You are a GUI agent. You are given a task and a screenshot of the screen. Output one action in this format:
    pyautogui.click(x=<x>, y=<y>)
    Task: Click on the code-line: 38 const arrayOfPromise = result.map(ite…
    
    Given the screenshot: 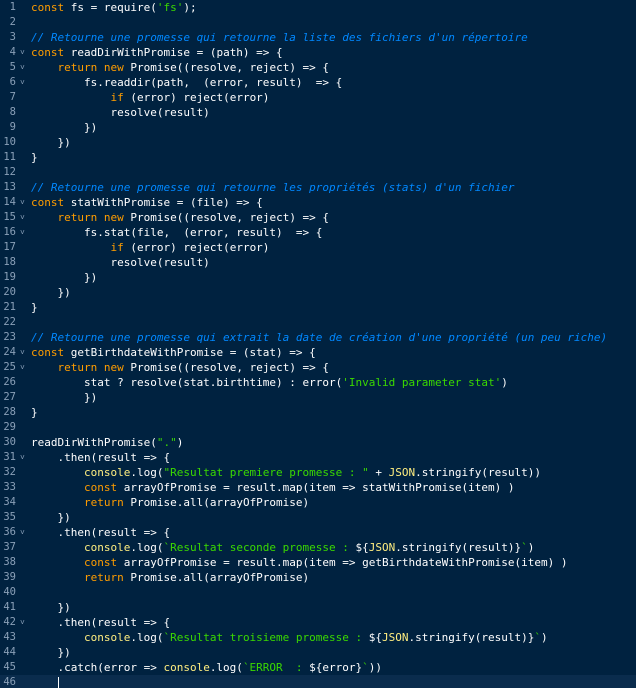 What is the action you would take?
    pyautogui.click(x=318, y=562)
    